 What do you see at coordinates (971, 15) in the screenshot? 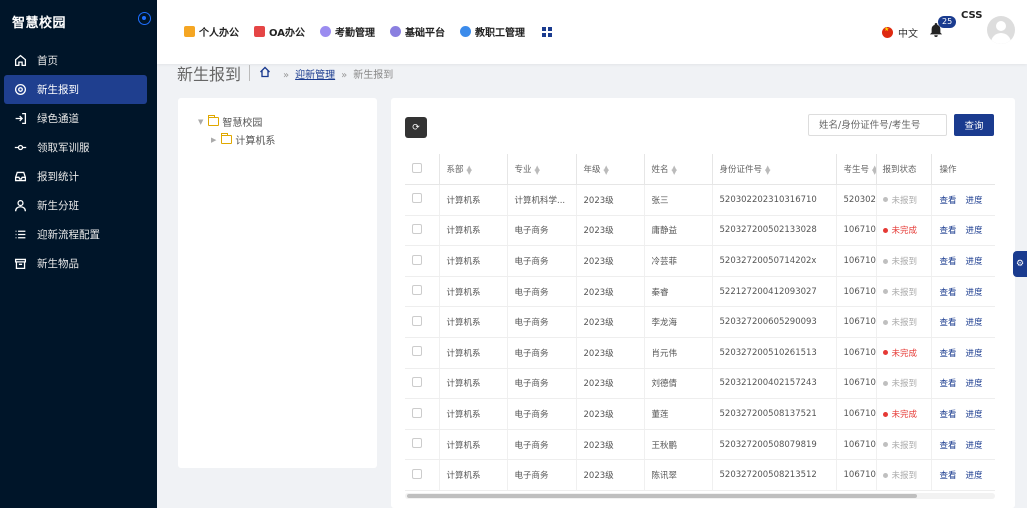
I see `username: css` at bounding box center [971, 15].